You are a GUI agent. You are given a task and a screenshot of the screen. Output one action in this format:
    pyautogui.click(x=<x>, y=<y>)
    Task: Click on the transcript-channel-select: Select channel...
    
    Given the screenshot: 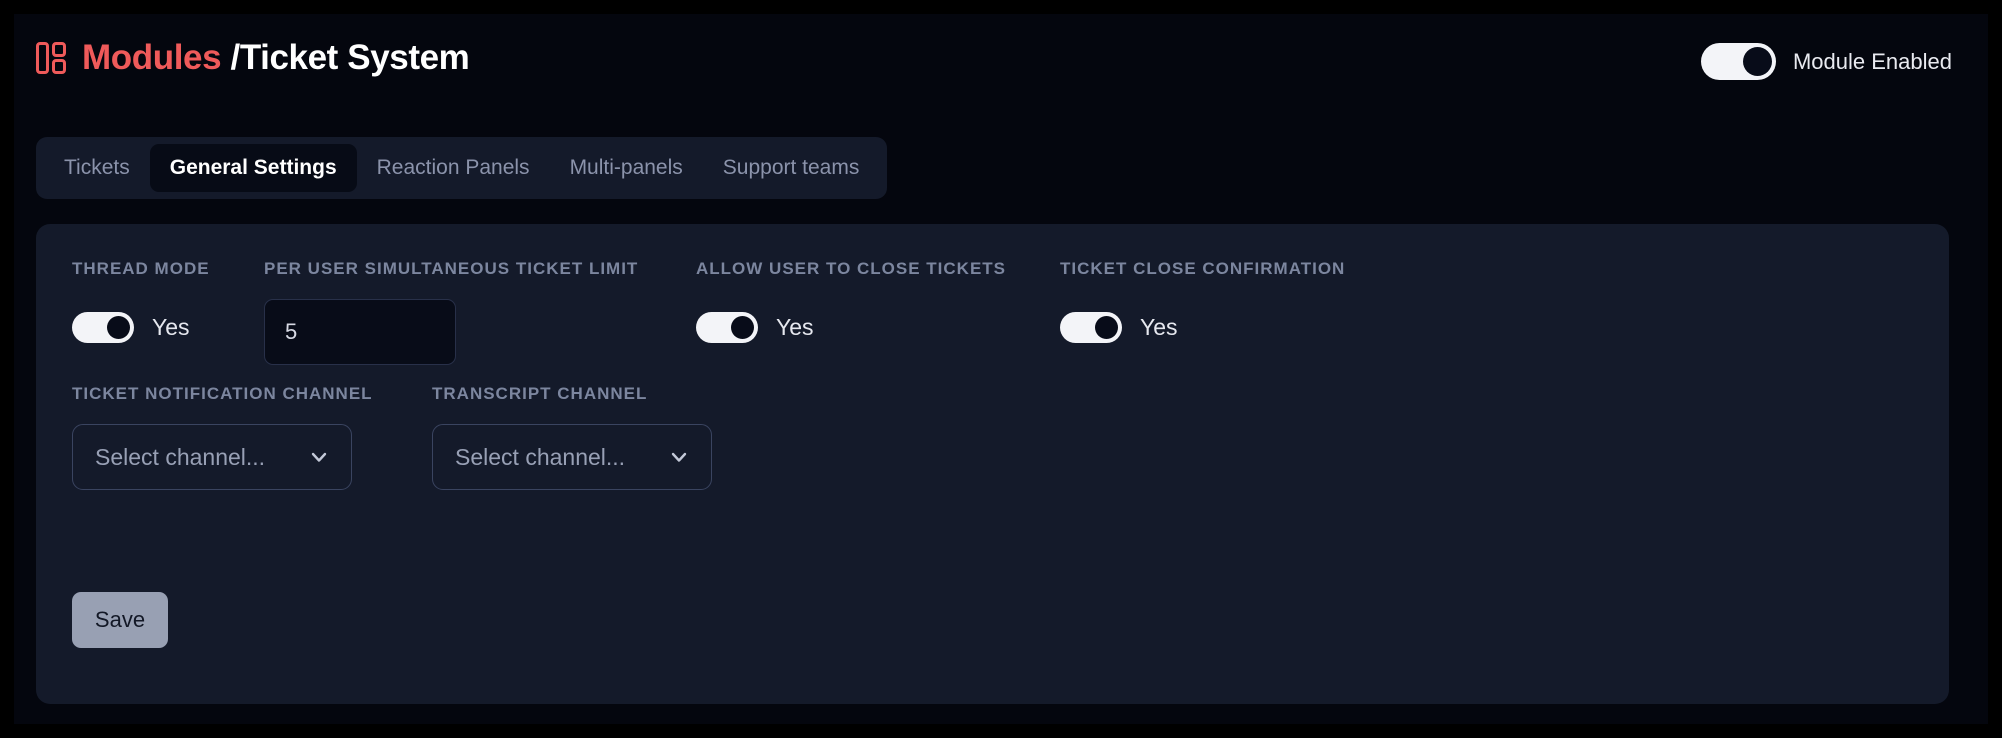 What is the action you would take?
    pyautogui.click(x=572, y=457)
    